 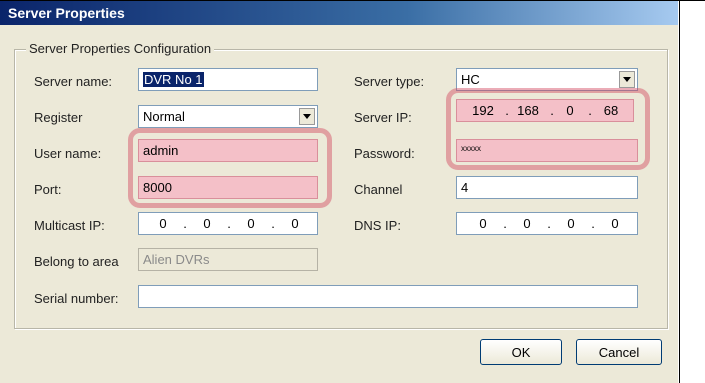 I want to click on dns-ip-input: 0 . 0 . 0 . 0, so click(x=547, y=223).